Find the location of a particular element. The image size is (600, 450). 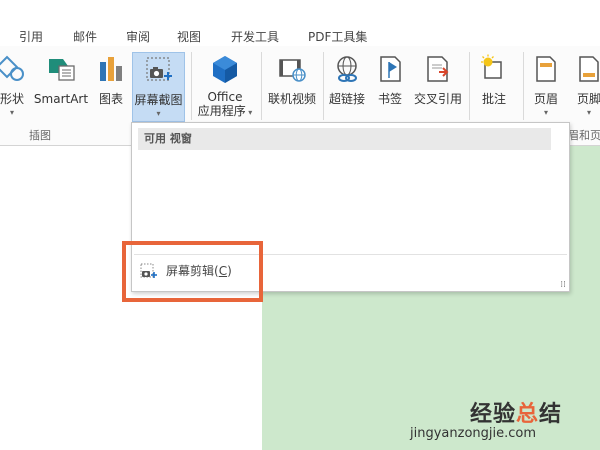

shapes-icon is located at coordinates (12, 68).